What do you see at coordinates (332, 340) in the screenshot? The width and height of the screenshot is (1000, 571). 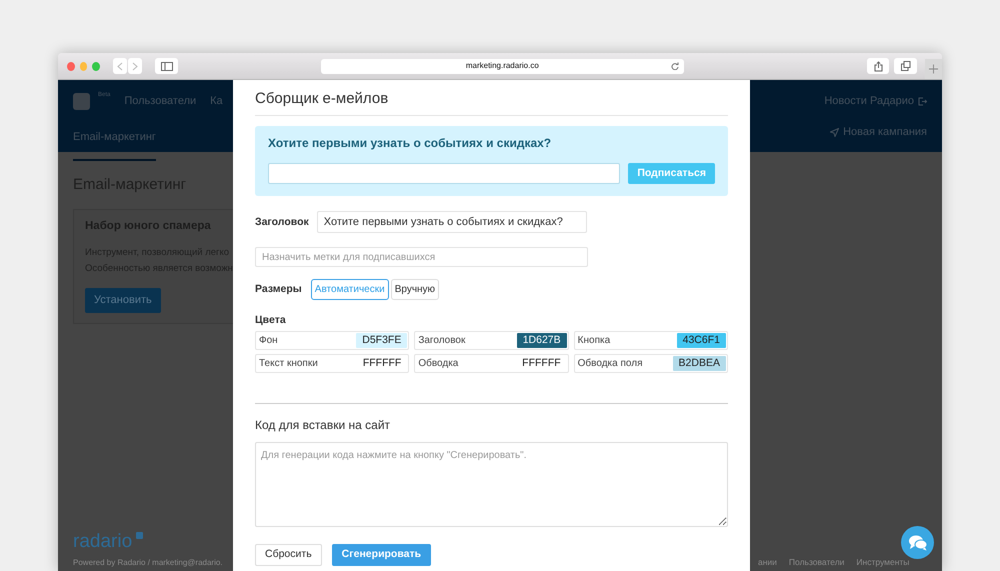 I see `color-field: Фон D5F3FE` at bounding box center [332, 340].